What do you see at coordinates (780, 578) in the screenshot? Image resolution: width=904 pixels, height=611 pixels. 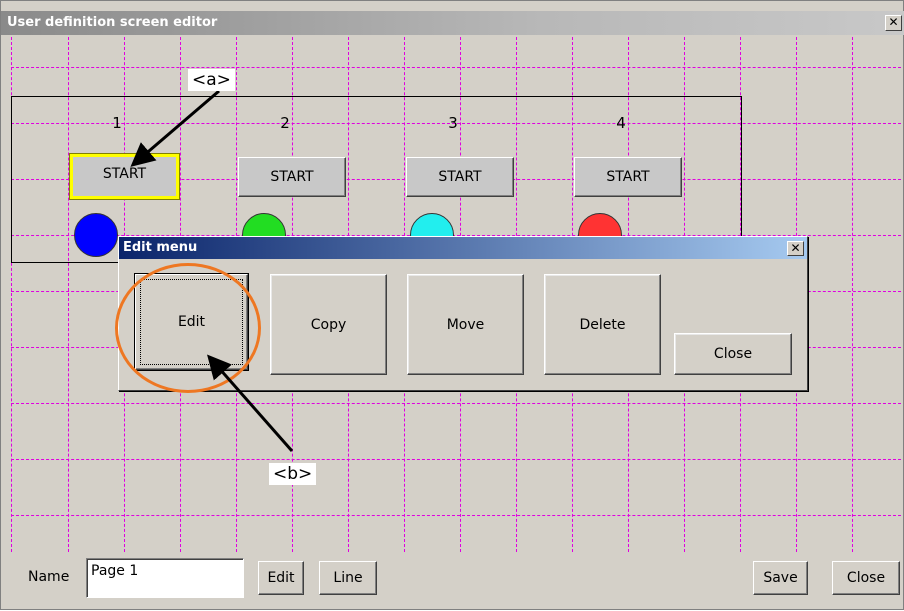 I see `save-button: Save` at bounding box center [780, 578].